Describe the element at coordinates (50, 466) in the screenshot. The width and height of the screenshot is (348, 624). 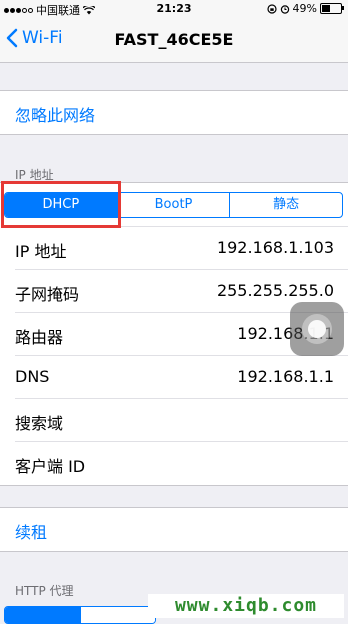
I see `row-label: 客户端 ID` at that location.